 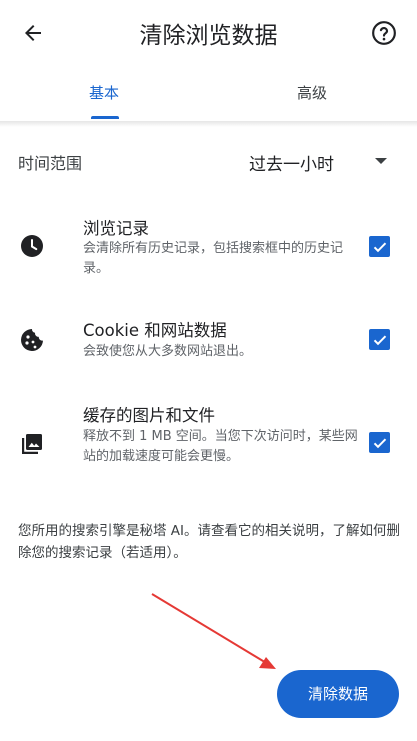 What do you see at coordinates (213, 631) in the screenshot?
I see `annotation-arrow-icon` at bounding box center [213, 631].